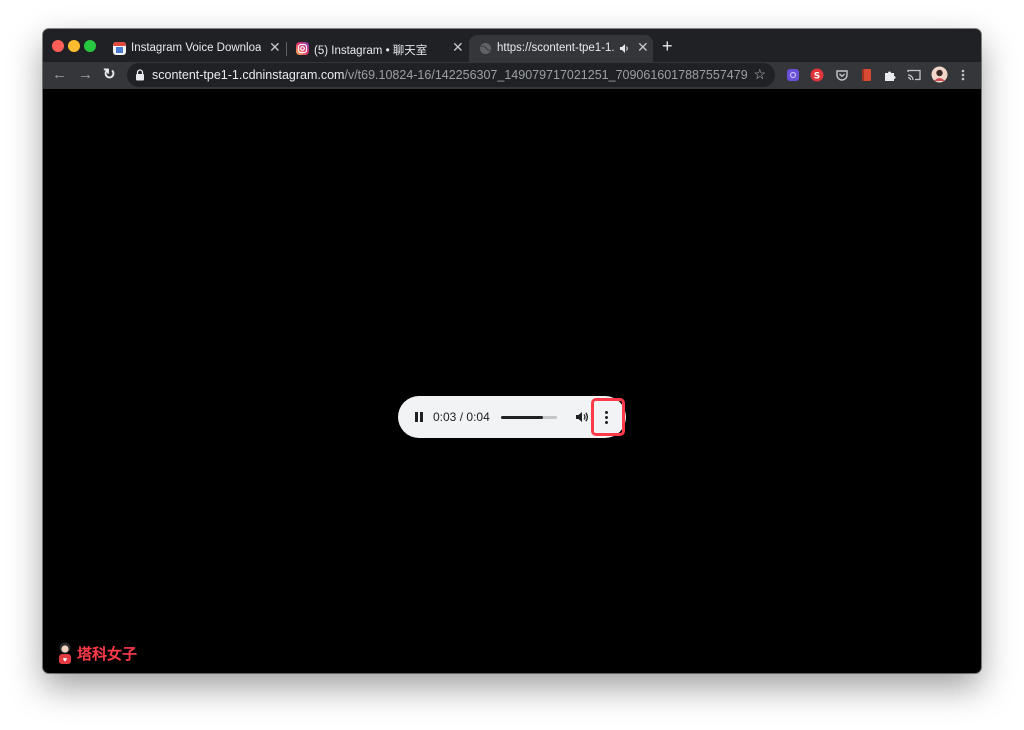 Image resolution: width=1024 pixels, height=730 pixels. Describe the element at coordinates (248, 75) in the screenshot. I see `url-host: scontent-tpe1-1.cdninstagram.com` at that location.